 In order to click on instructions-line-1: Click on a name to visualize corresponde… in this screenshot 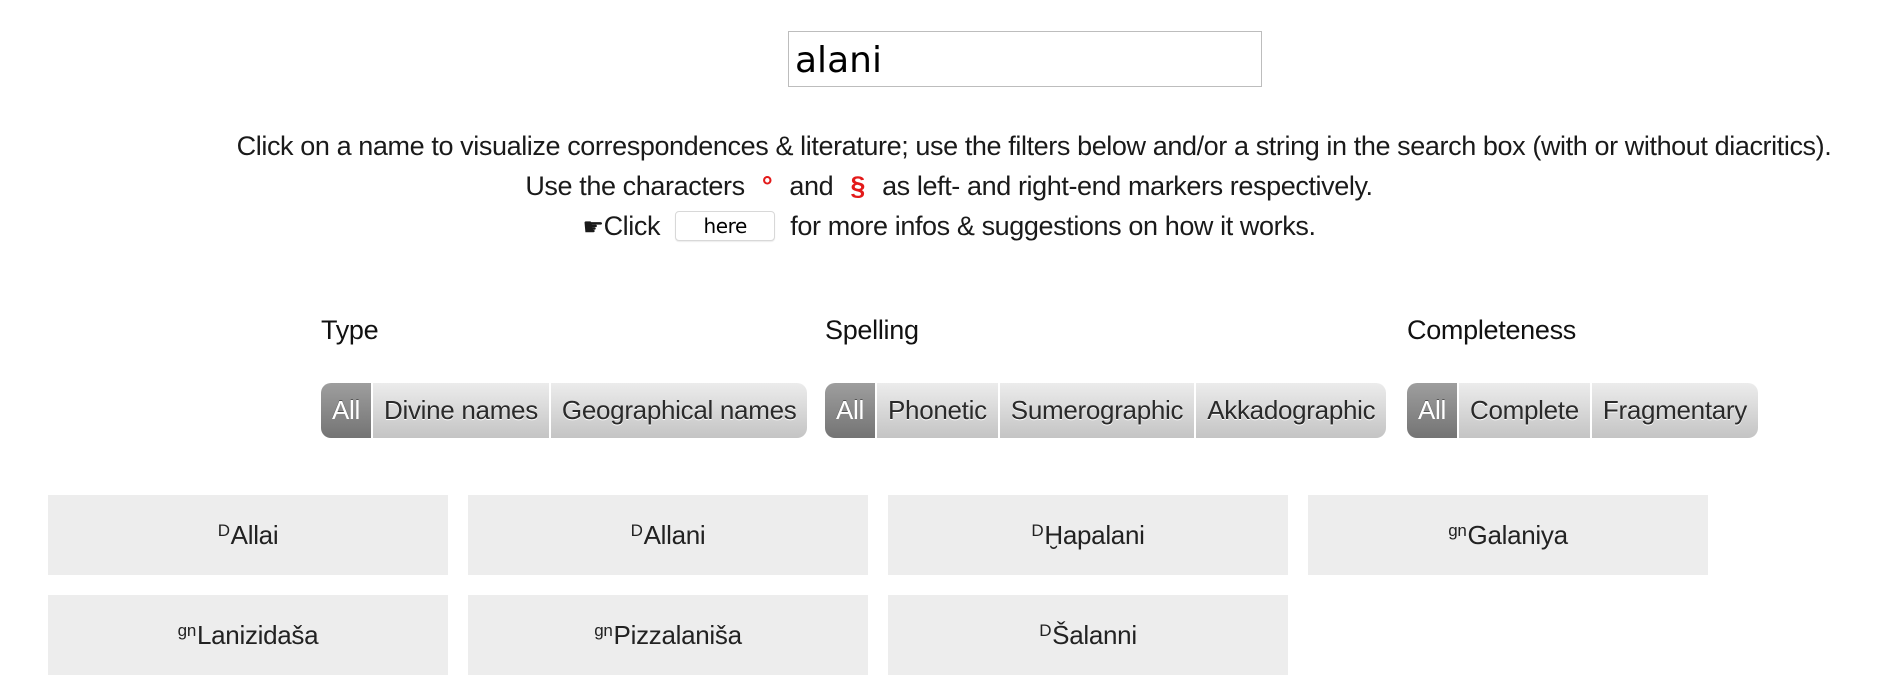, I will do `click(1034, 146)`.